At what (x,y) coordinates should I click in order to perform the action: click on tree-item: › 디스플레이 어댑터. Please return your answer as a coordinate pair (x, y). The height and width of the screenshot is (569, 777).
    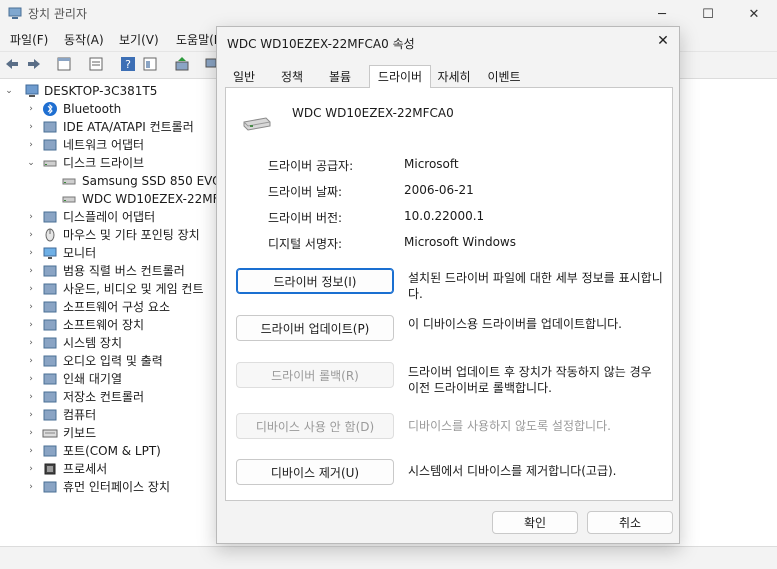
    Looking at the image, I should click on (108, 217).